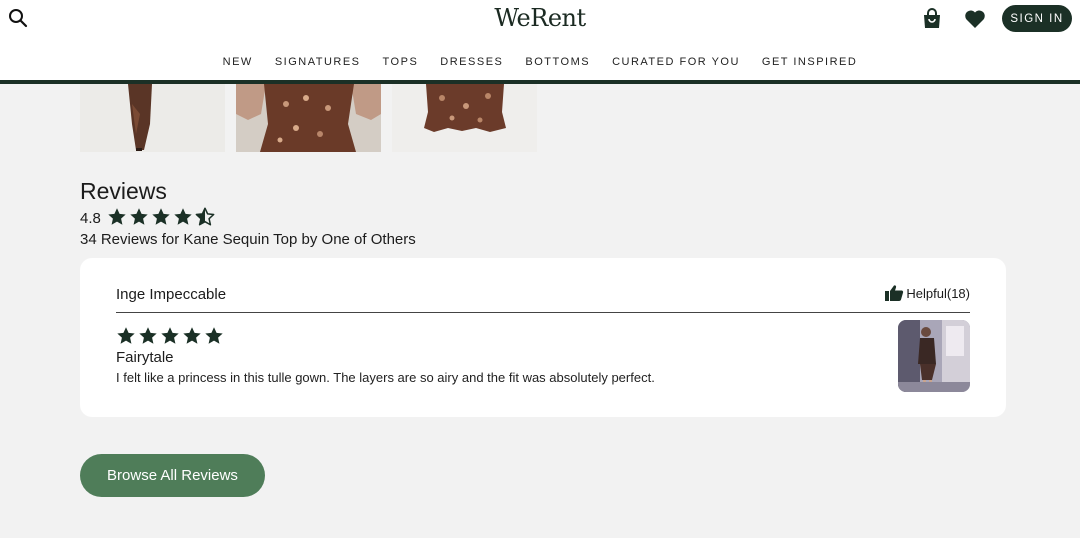 The width and height of the screenshot is (1080, 538). I want to click on half-star-icon, so click(205, 216).